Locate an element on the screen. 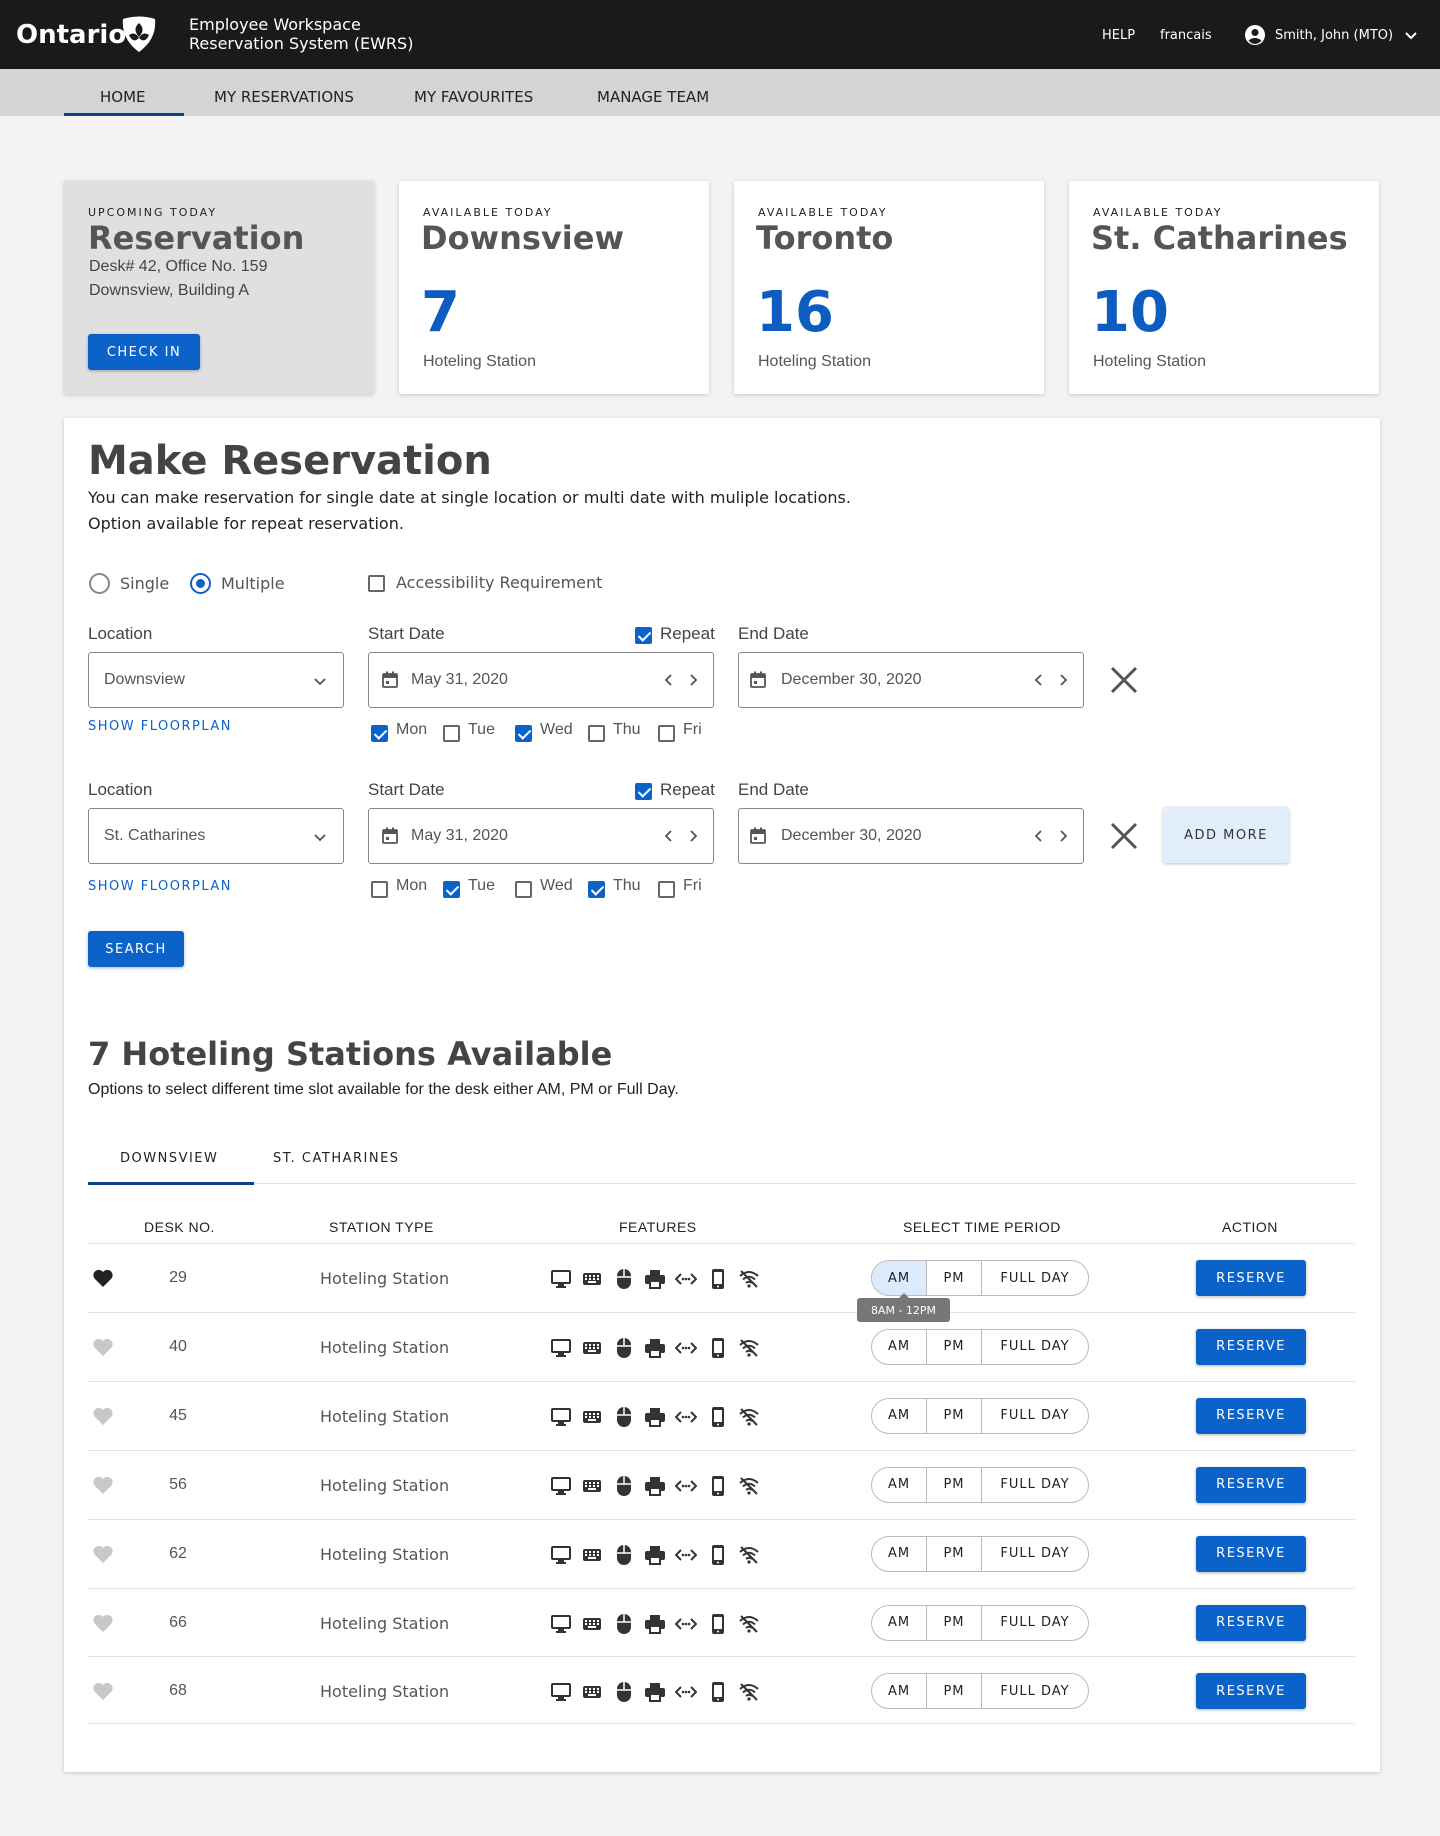 Image resolution: width=1440 pixels, height=1836 pixels. accessibility-checkbox is located at coordinates (376, 583).